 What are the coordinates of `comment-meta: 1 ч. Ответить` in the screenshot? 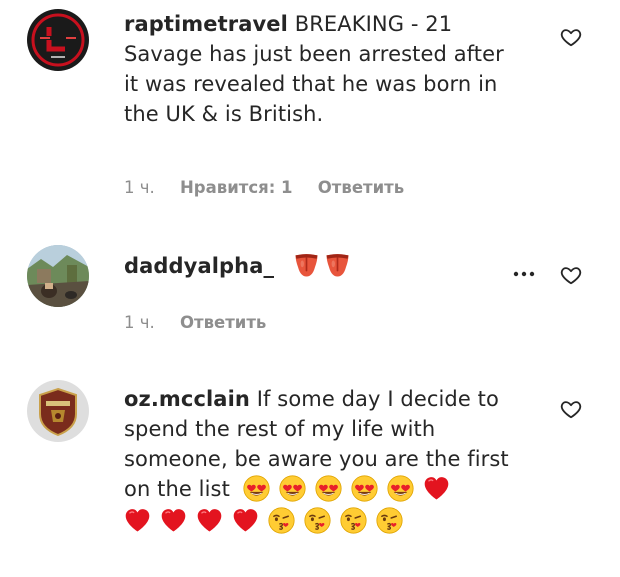 It's located at (205, 322).